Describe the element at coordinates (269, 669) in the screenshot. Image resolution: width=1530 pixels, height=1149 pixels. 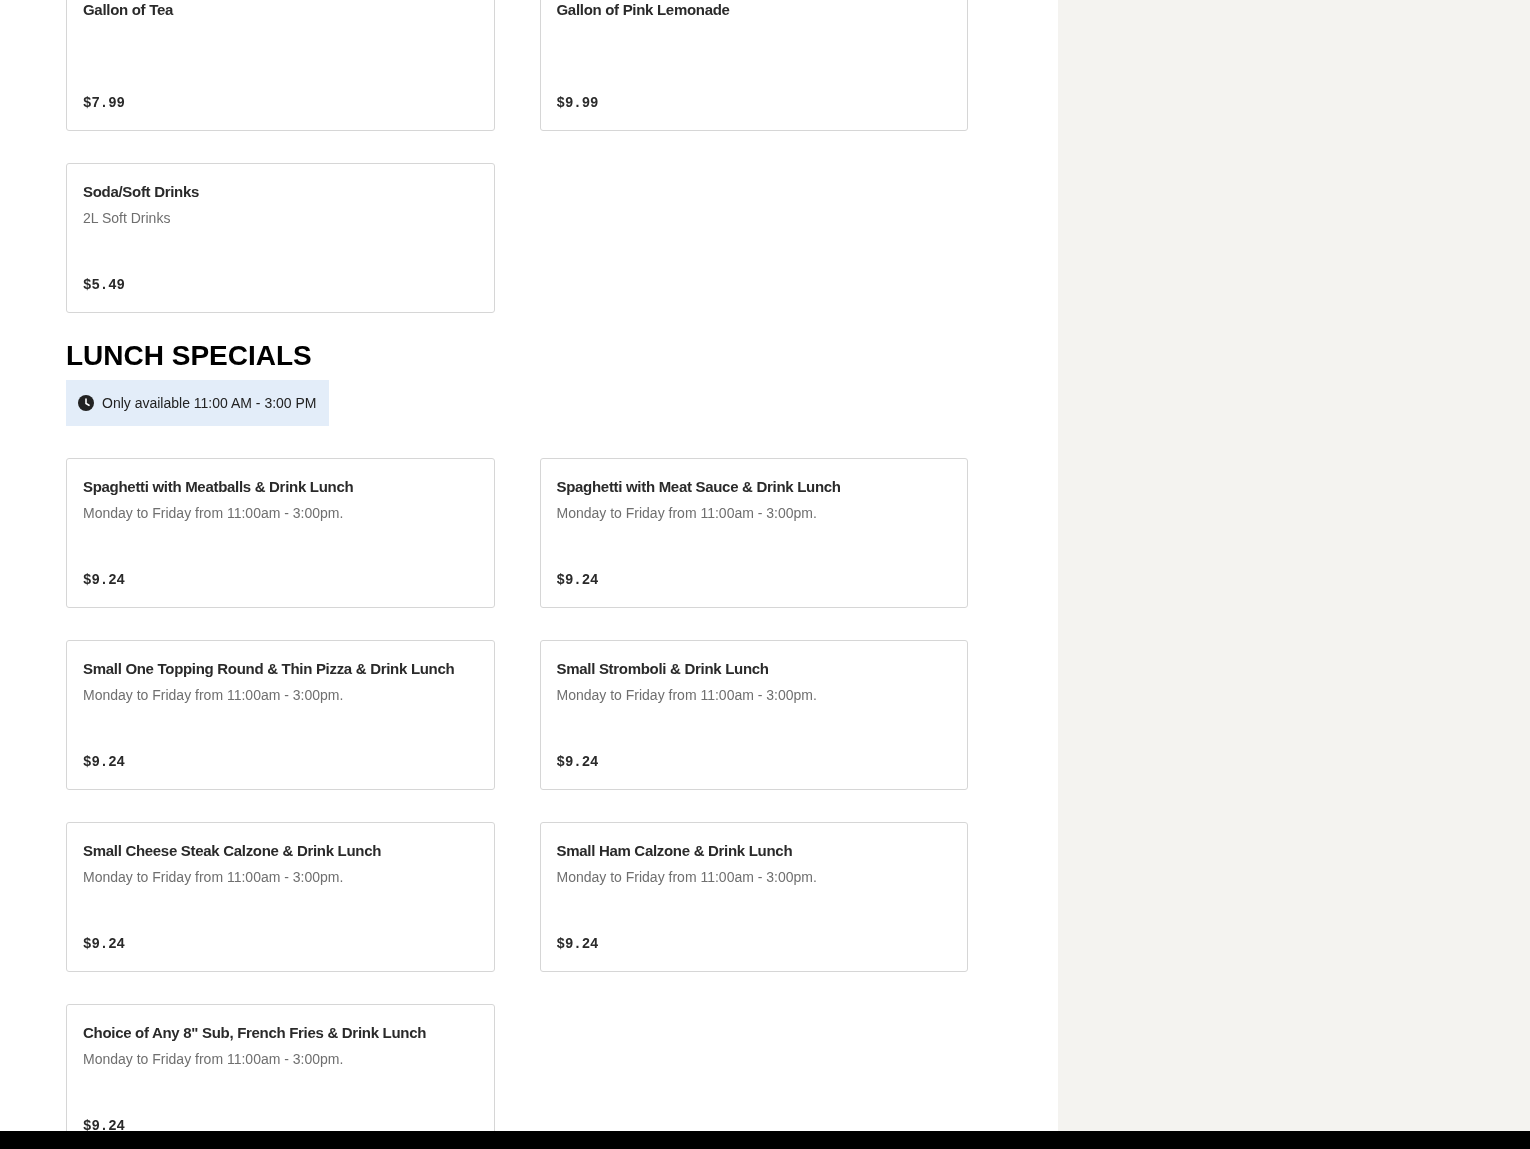
I see `item-name: Small One Topping Round & Thin Pizza & Drink Lunch` at that location.